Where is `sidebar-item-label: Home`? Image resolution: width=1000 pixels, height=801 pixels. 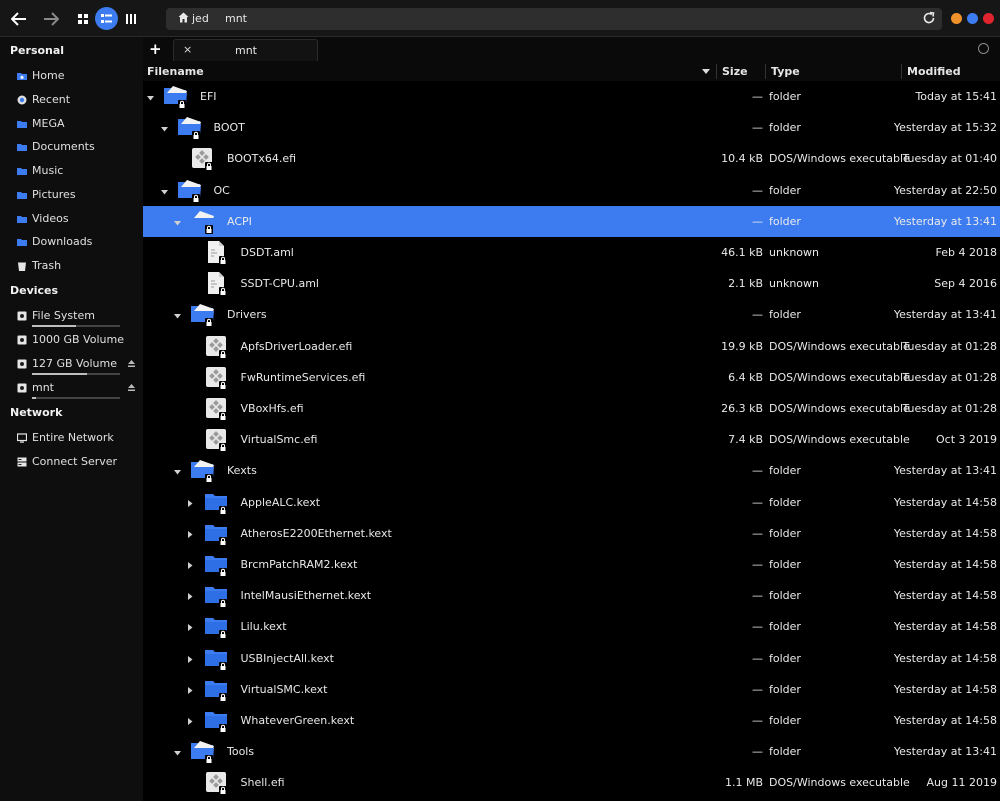
sidebar-item-label: Home is located at coordinates (48, 75).